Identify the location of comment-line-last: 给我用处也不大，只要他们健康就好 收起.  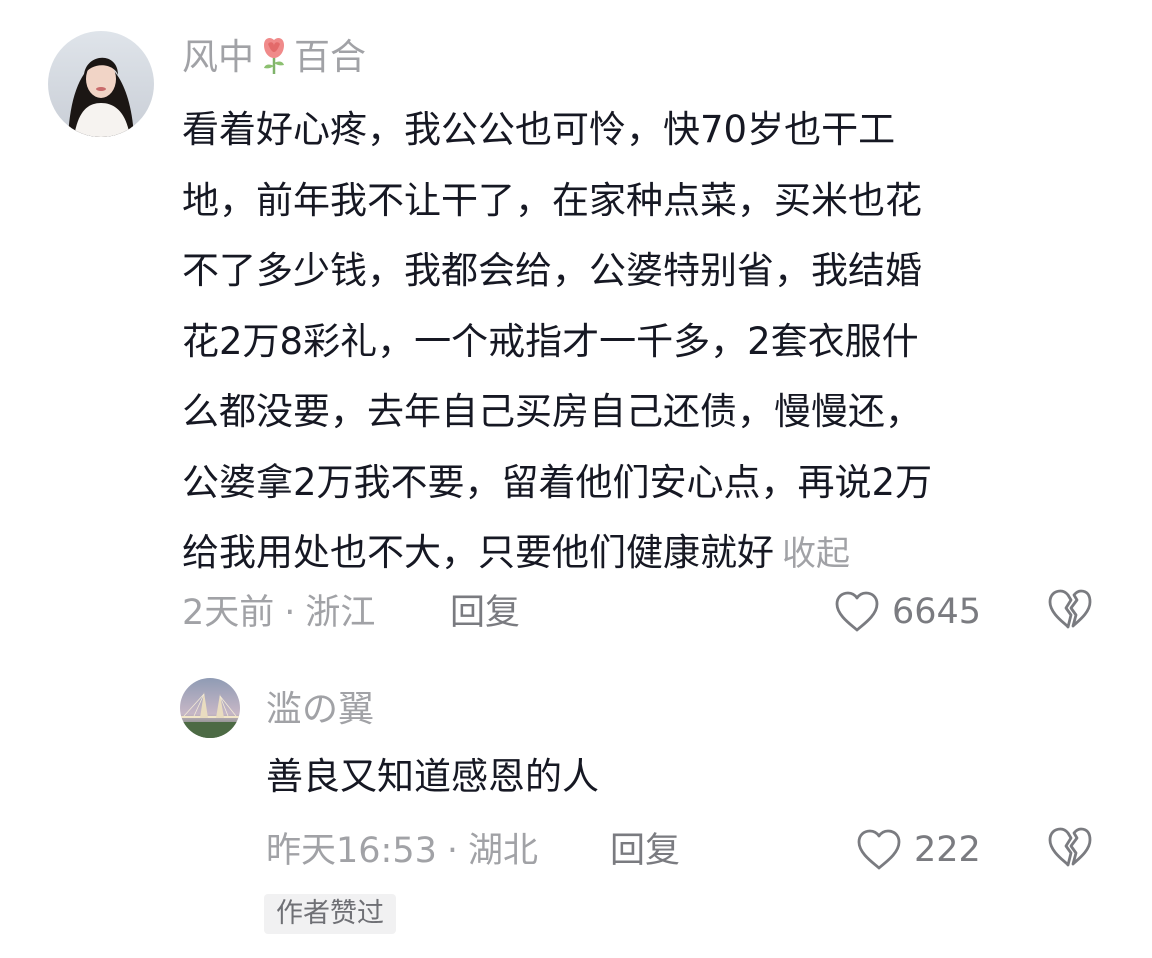
(642, 554).